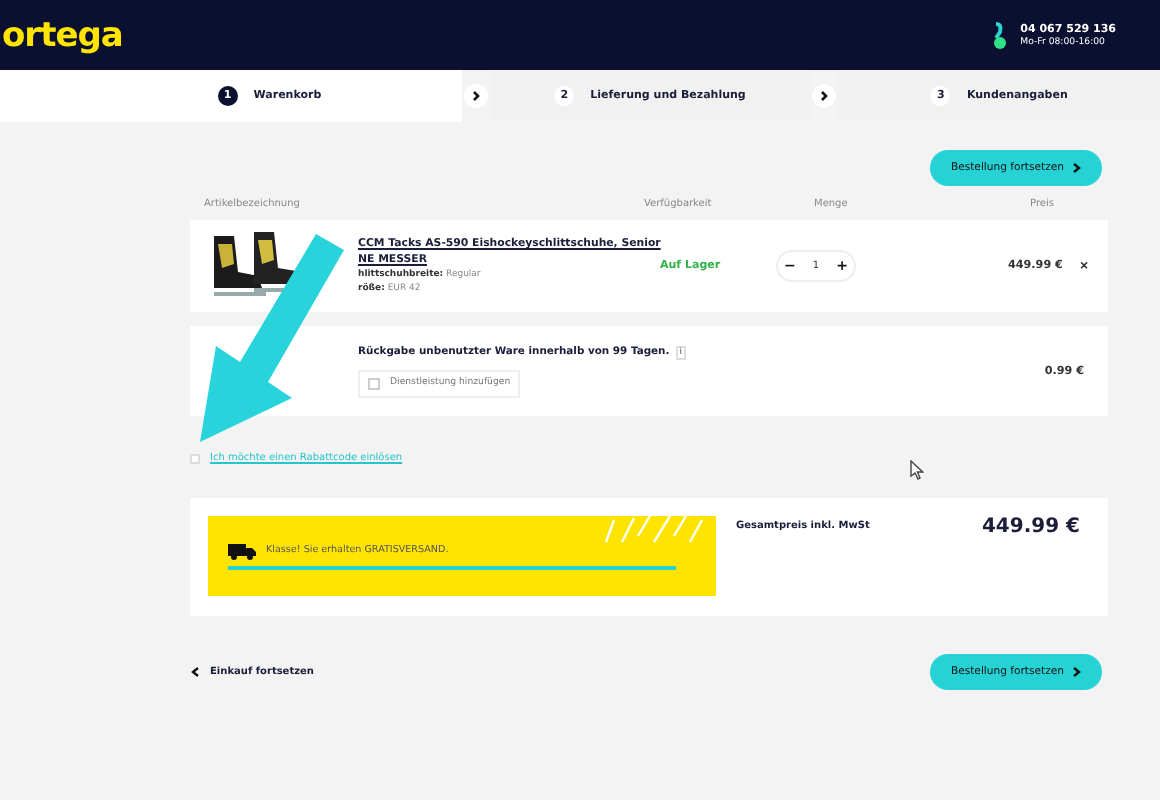 Image resolution: width=1160 pixels, height=800 pixels. Describe the element at coordinates (1030, 527) in the screenshot. I see `total-price: 449.99 €` at that location.